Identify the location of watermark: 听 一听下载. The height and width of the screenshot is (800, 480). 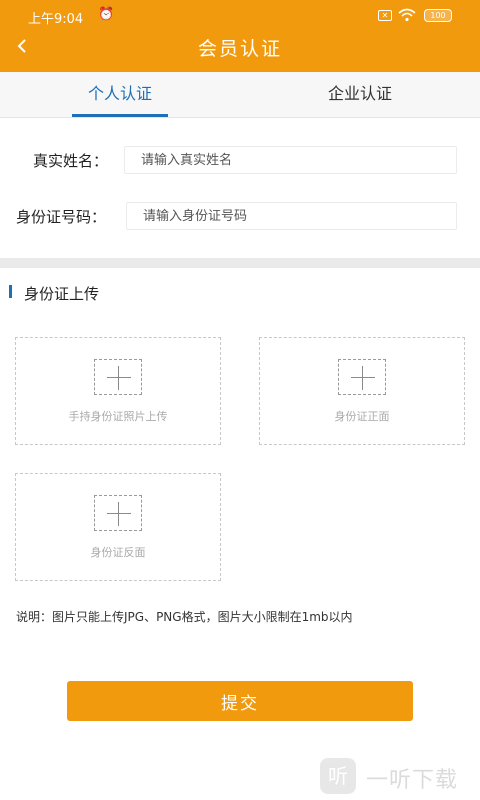
(395, 776).